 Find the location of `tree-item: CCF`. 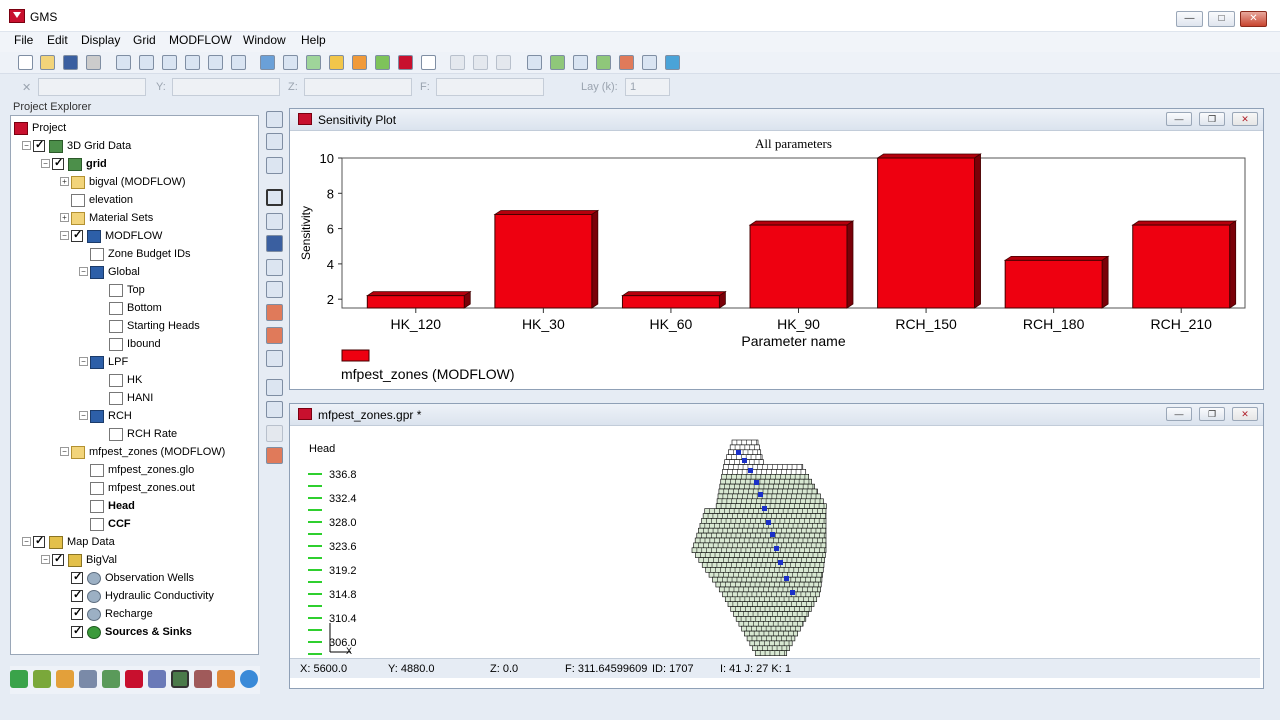

tree-item: CCF is located at coordinates (110, 524).